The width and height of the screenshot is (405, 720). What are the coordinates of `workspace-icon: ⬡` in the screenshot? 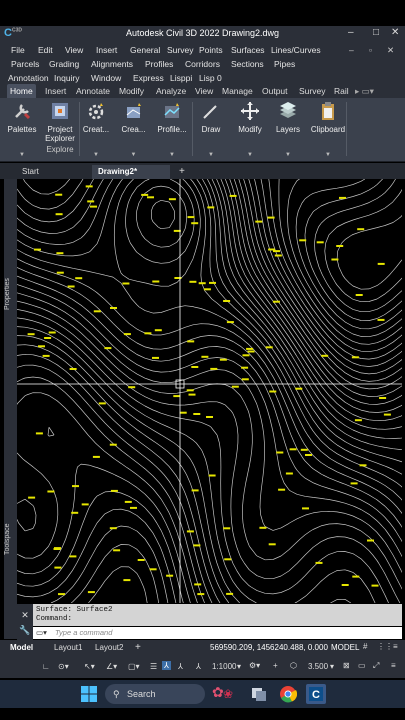 It's located at (293, 665).